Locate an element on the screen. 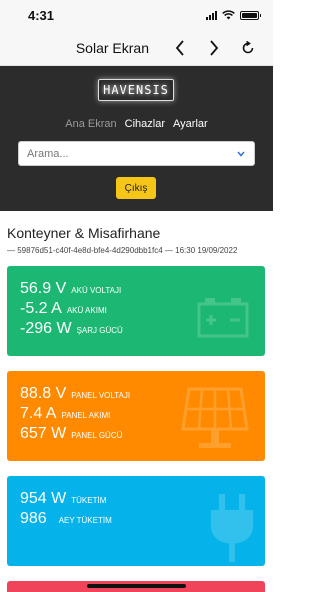  menu-item-settings: Ayarlar is located at coordinates (190, 124).